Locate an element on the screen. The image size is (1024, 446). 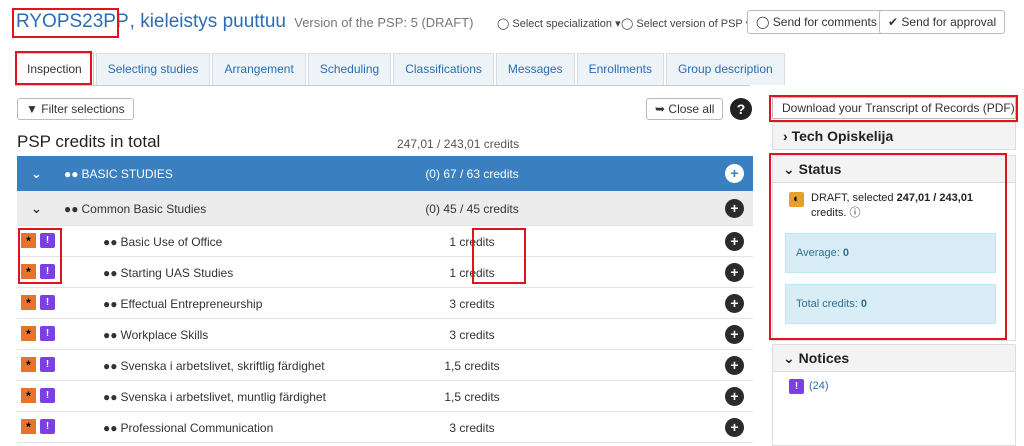
table-row: * ! ●● Workplace Skills 3 credits + is located at coordinates (385, 334).